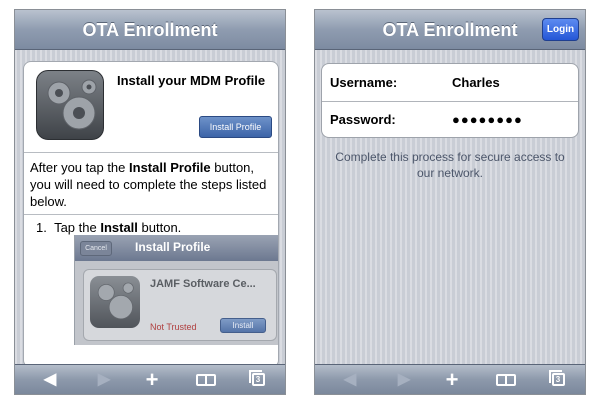  What do you see at coordinates (180, 305) in the screenshot?
I see `inner-profile-card: JAMF Software Ce... Not Trusted Install` at bounding box center [180, 305].